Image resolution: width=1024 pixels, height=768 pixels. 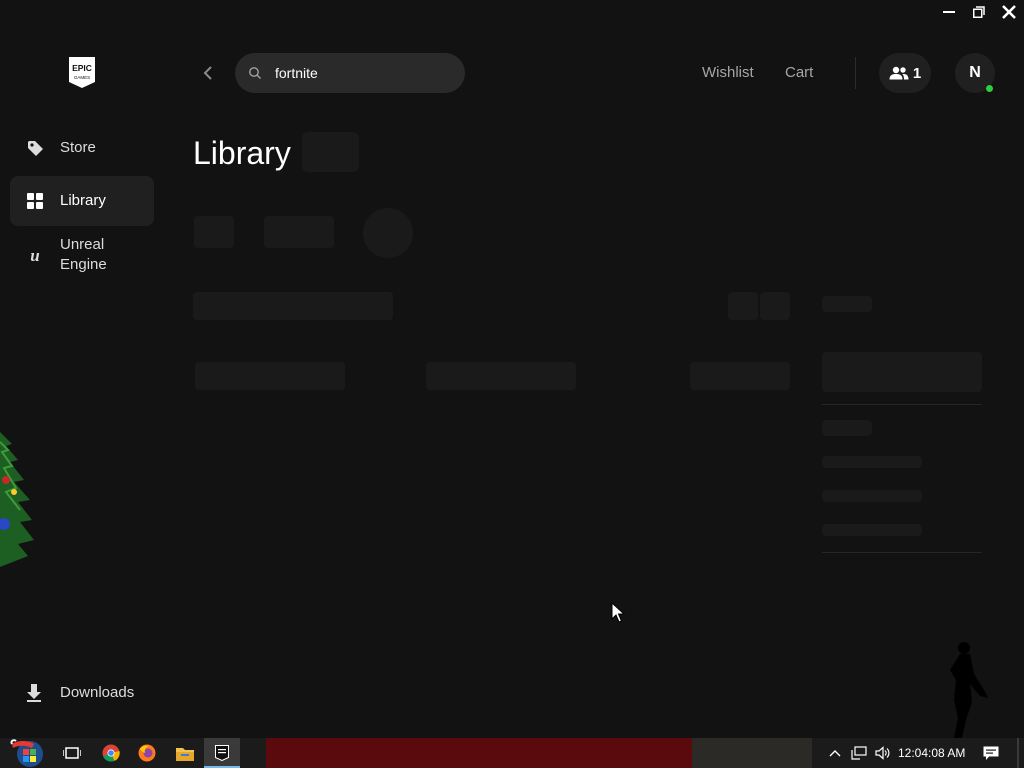 I want to click on windows-start-icon, so click(x=26, y=753).